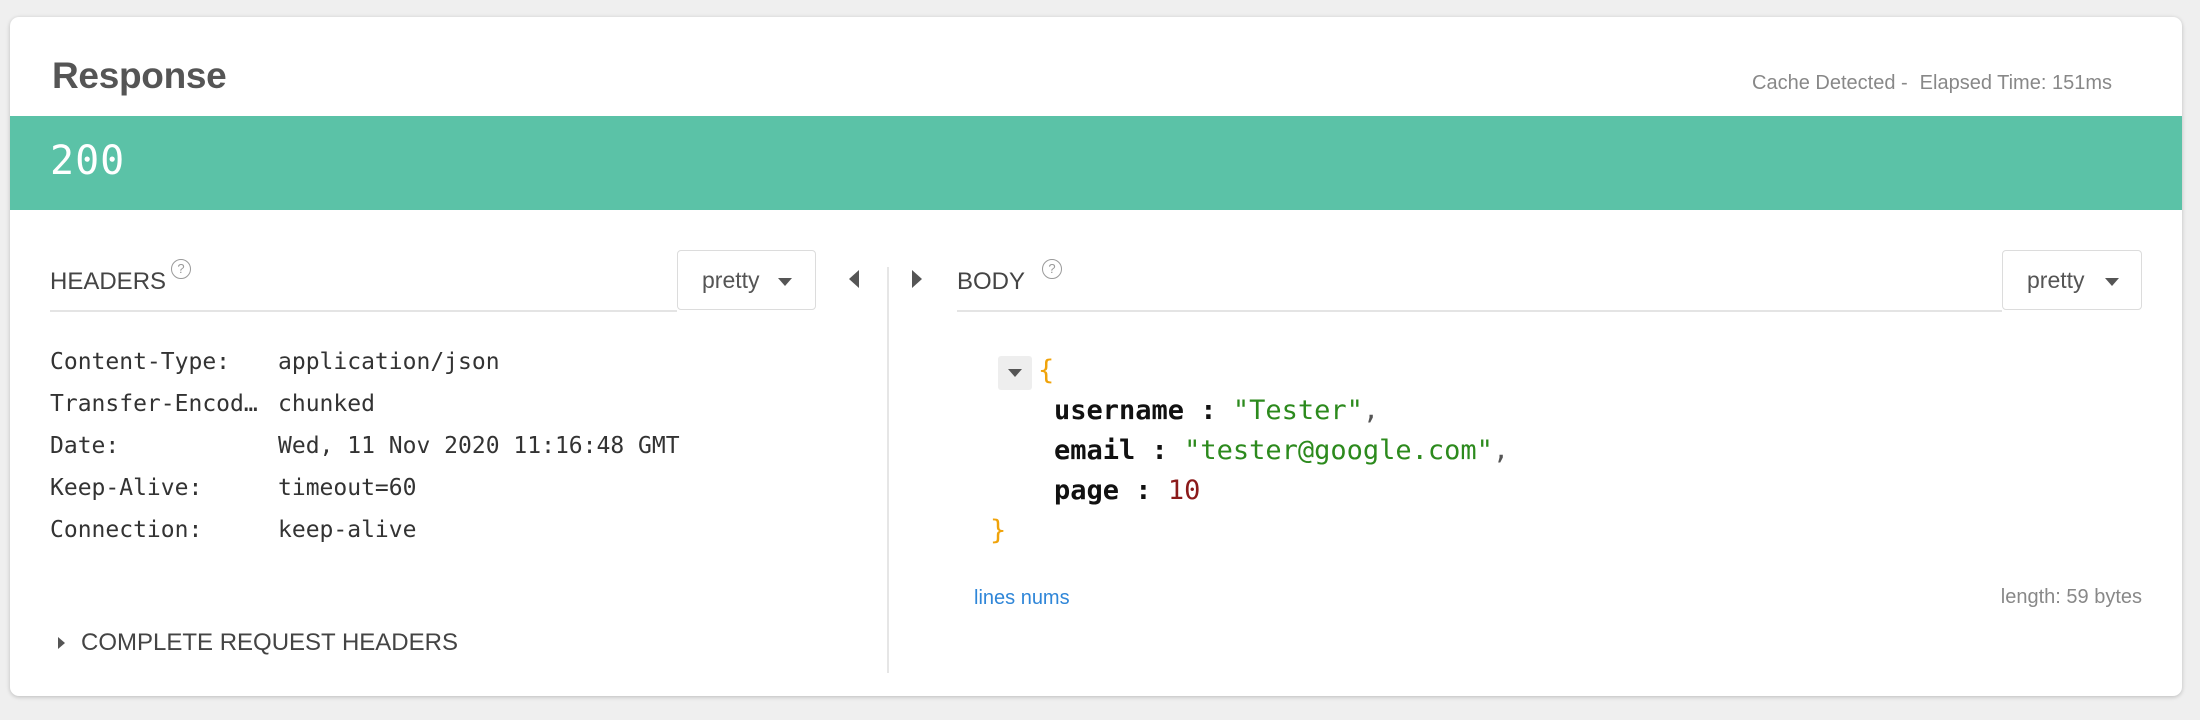 The image size is (2200, 720). I want to click on body-length: length: 59 bytes, so click(2071, 597).